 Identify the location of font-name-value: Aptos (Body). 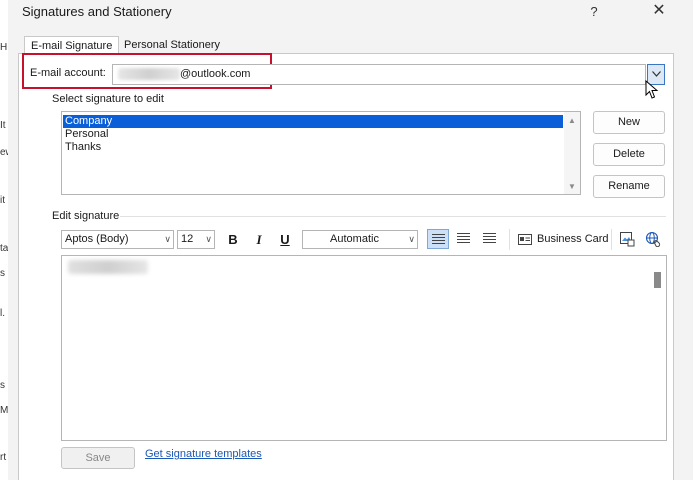
(97, 239).